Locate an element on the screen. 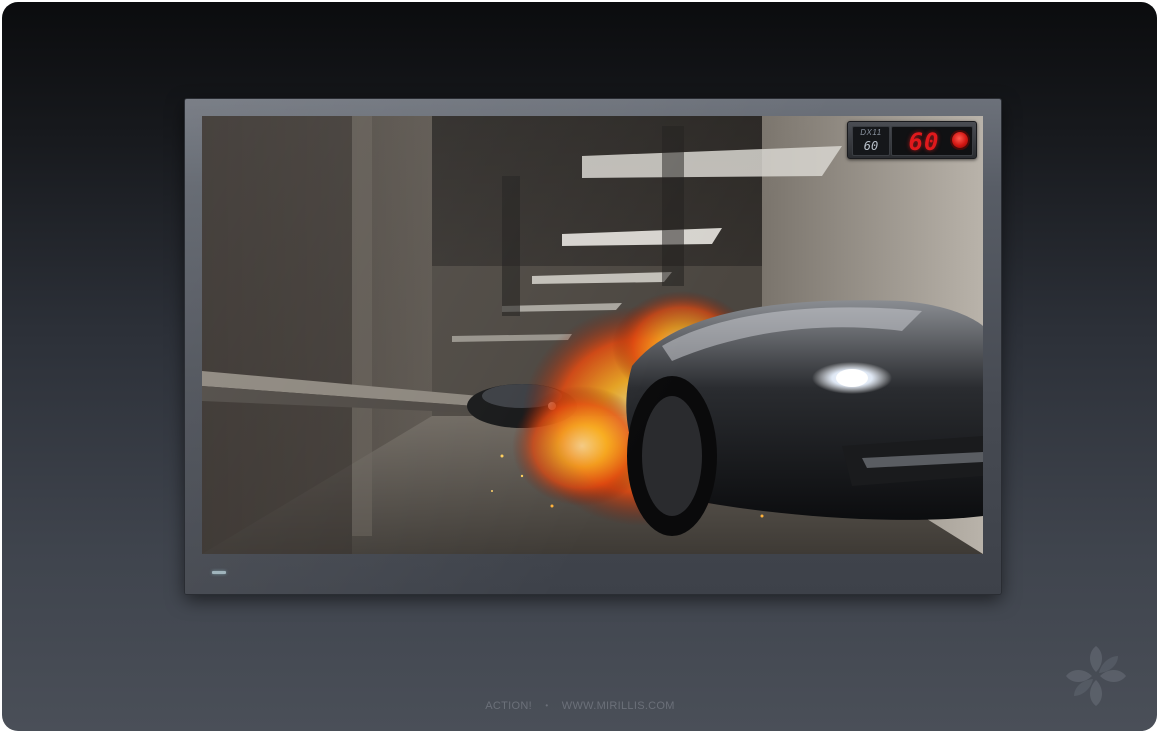  fps-display: 60 is located at coordinates (932, 141).